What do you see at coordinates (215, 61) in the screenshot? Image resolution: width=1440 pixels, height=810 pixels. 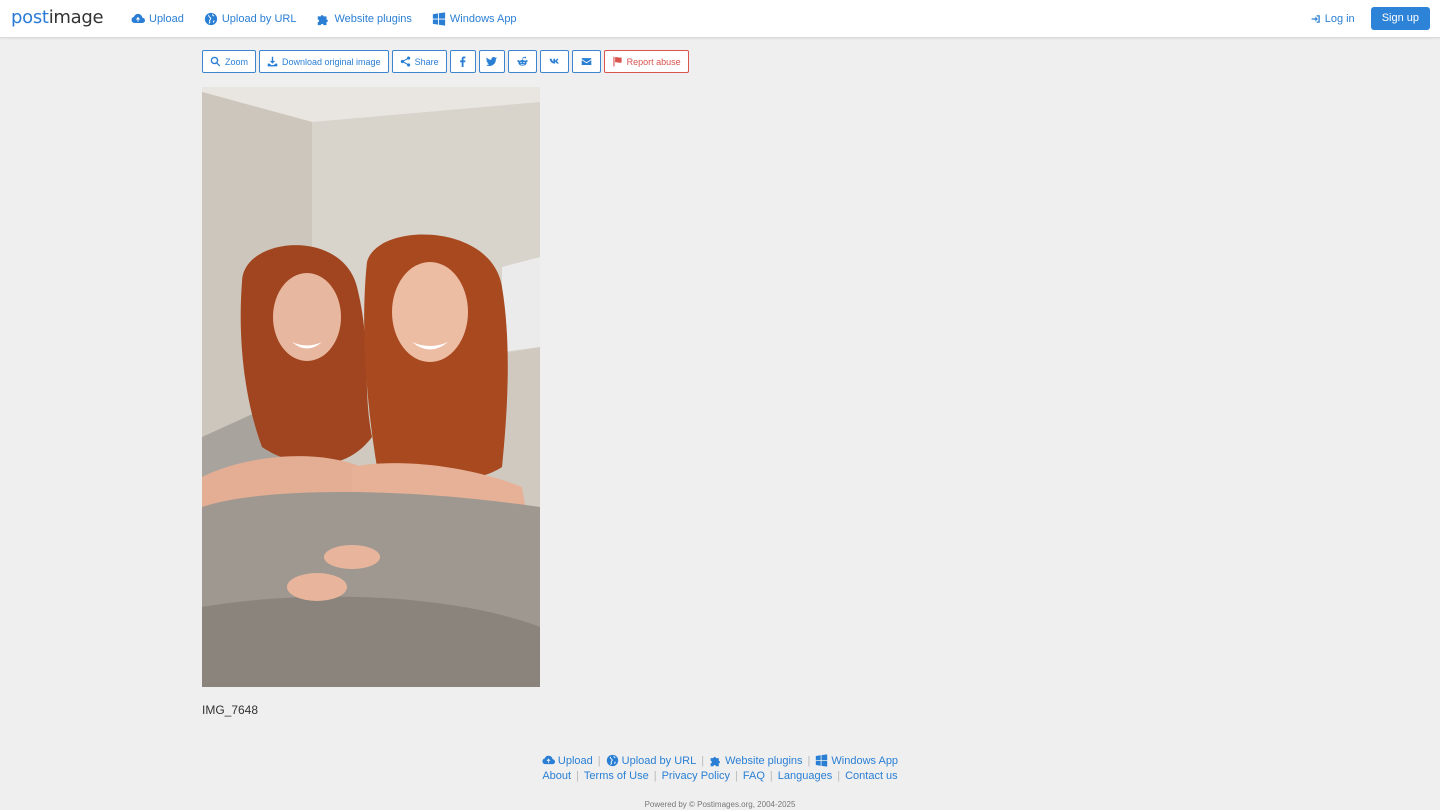 I see `search-icon` at bounding box center [215, 61].